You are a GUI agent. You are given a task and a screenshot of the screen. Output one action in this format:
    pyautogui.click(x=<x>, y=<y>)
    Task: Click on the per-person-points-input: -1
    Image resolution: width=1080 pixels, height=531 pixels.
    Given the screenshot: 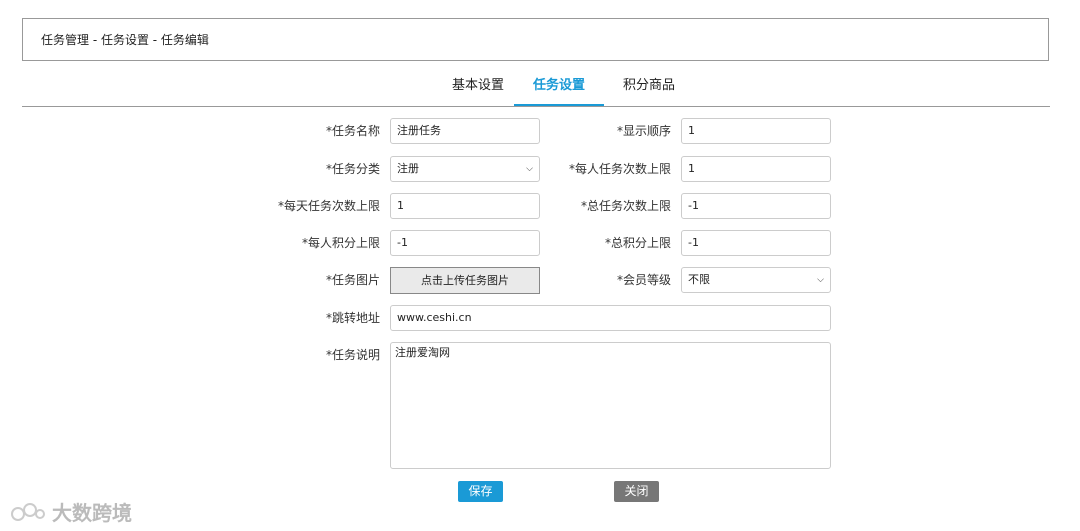 What is the action you would take?
    pyautogui.click(x=465, y=243)
    